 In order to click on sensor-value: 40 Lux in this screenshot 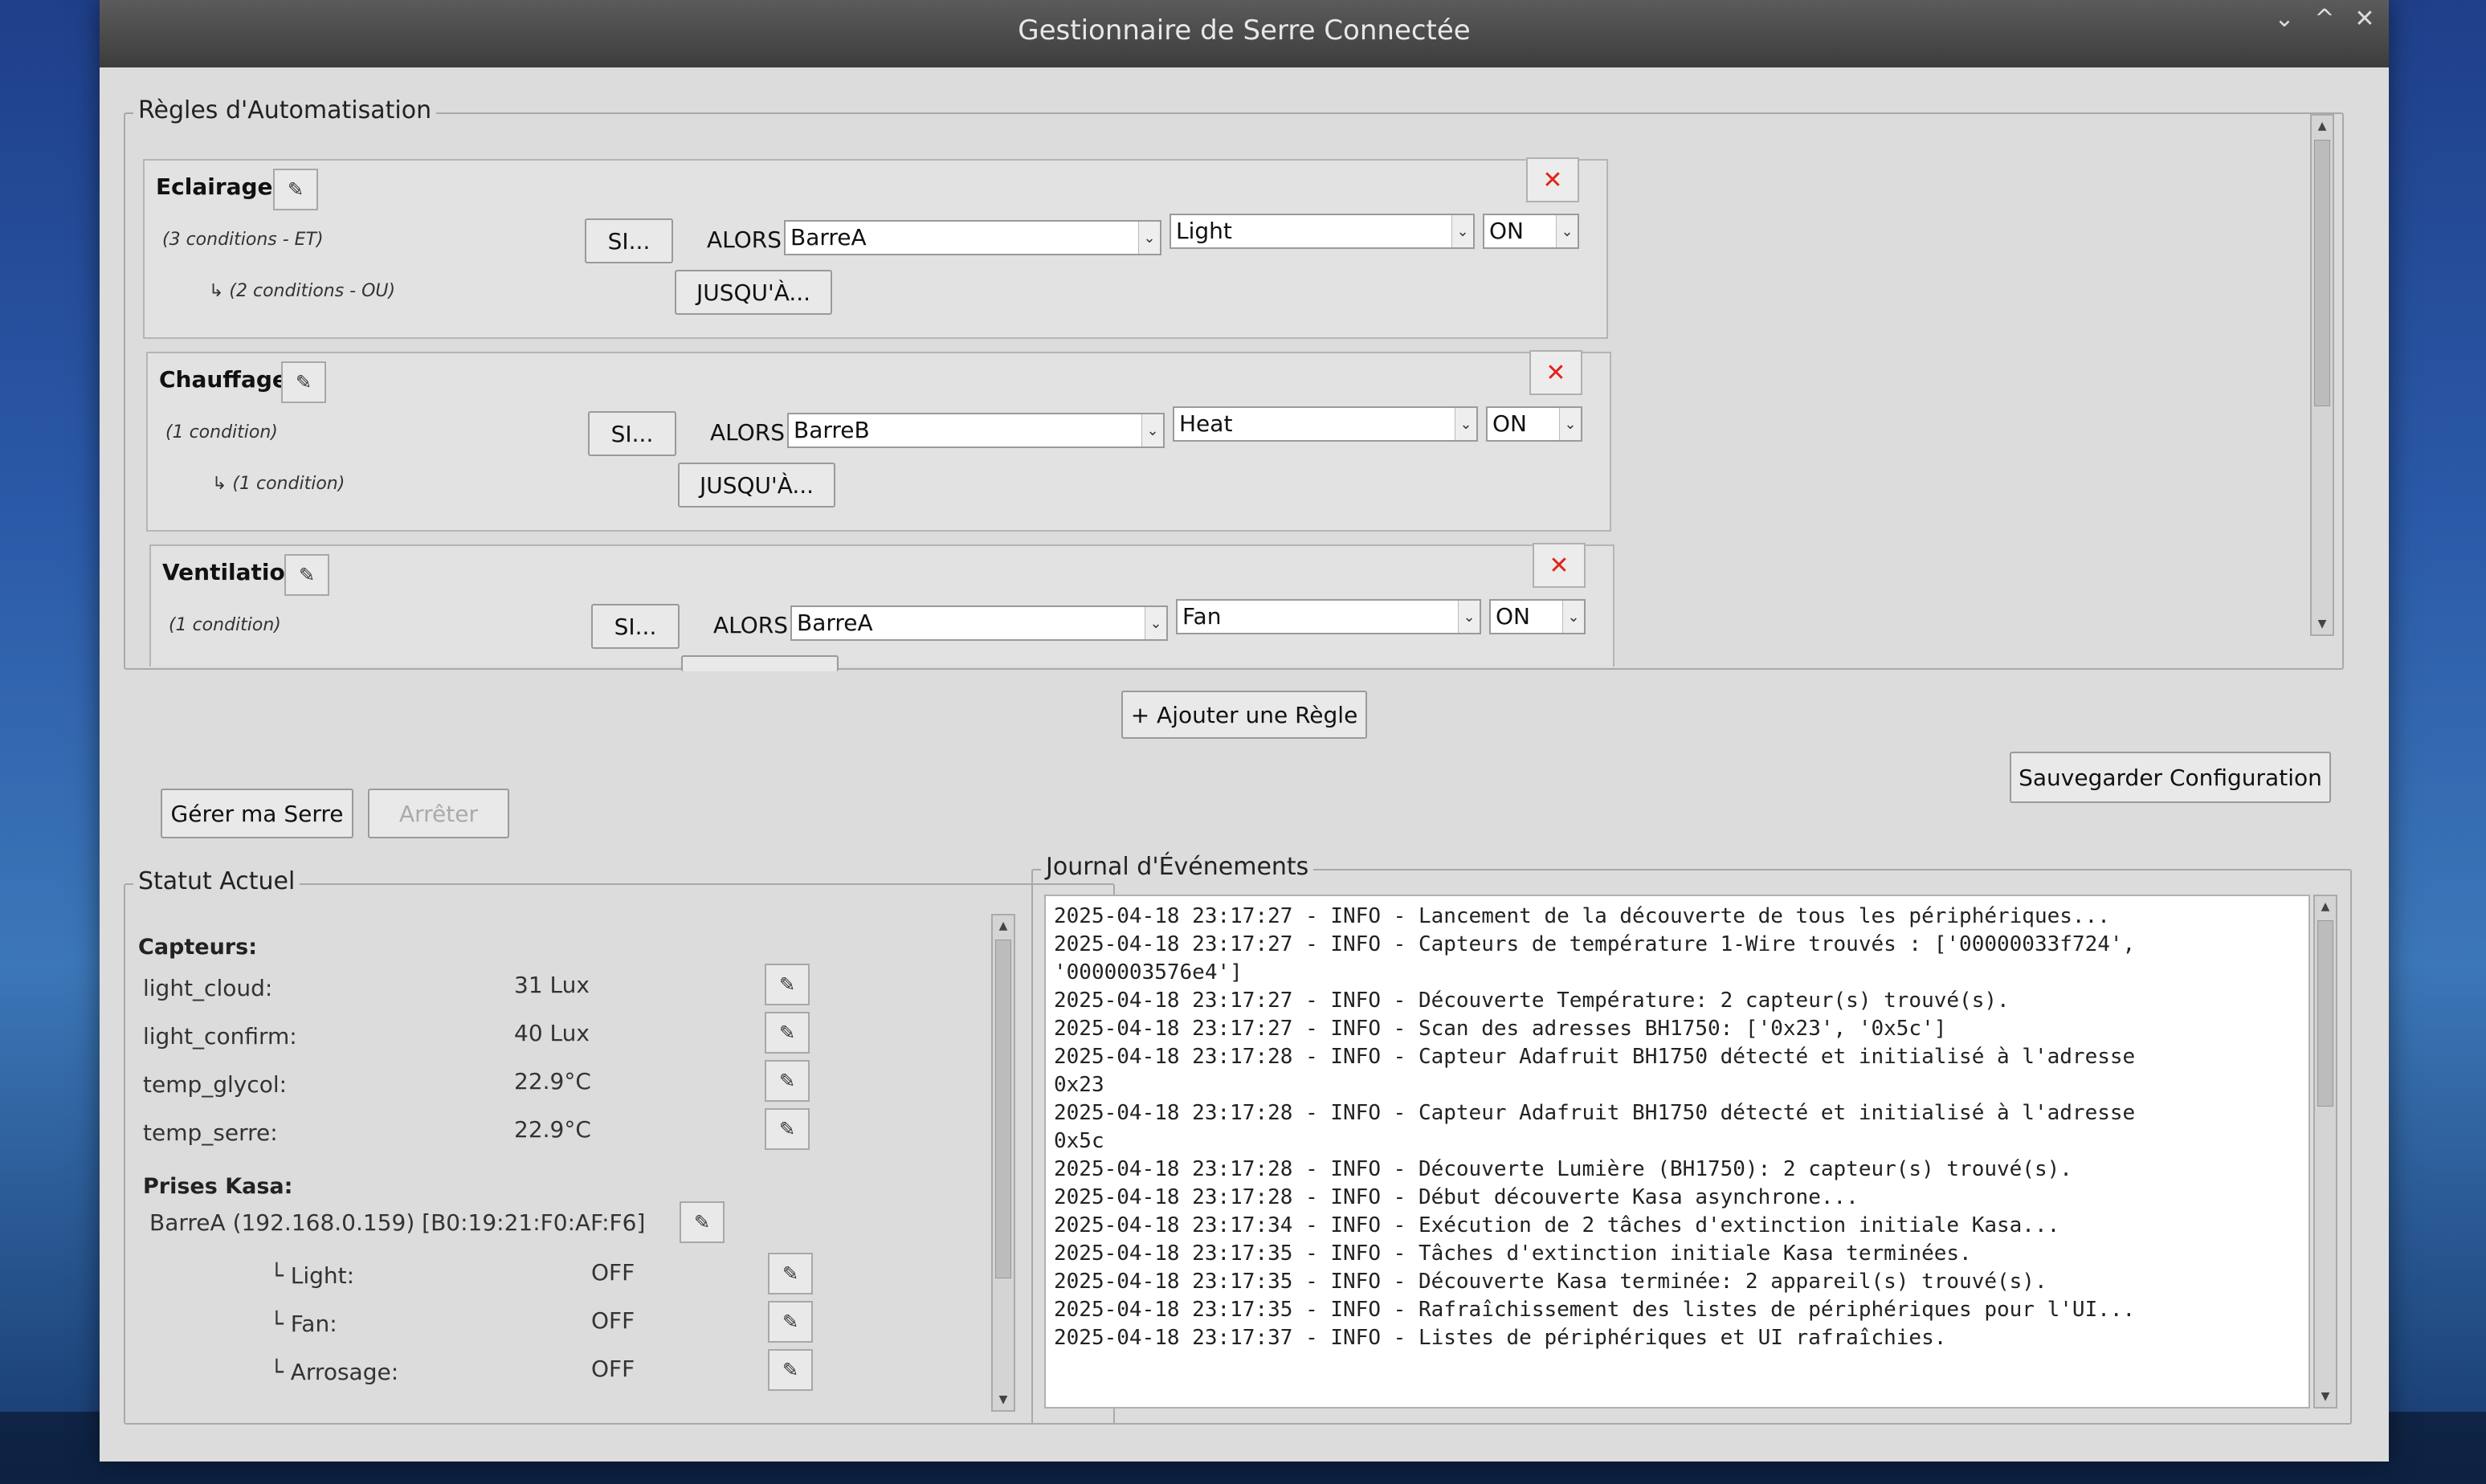, I will do `click(552, 1033)`.